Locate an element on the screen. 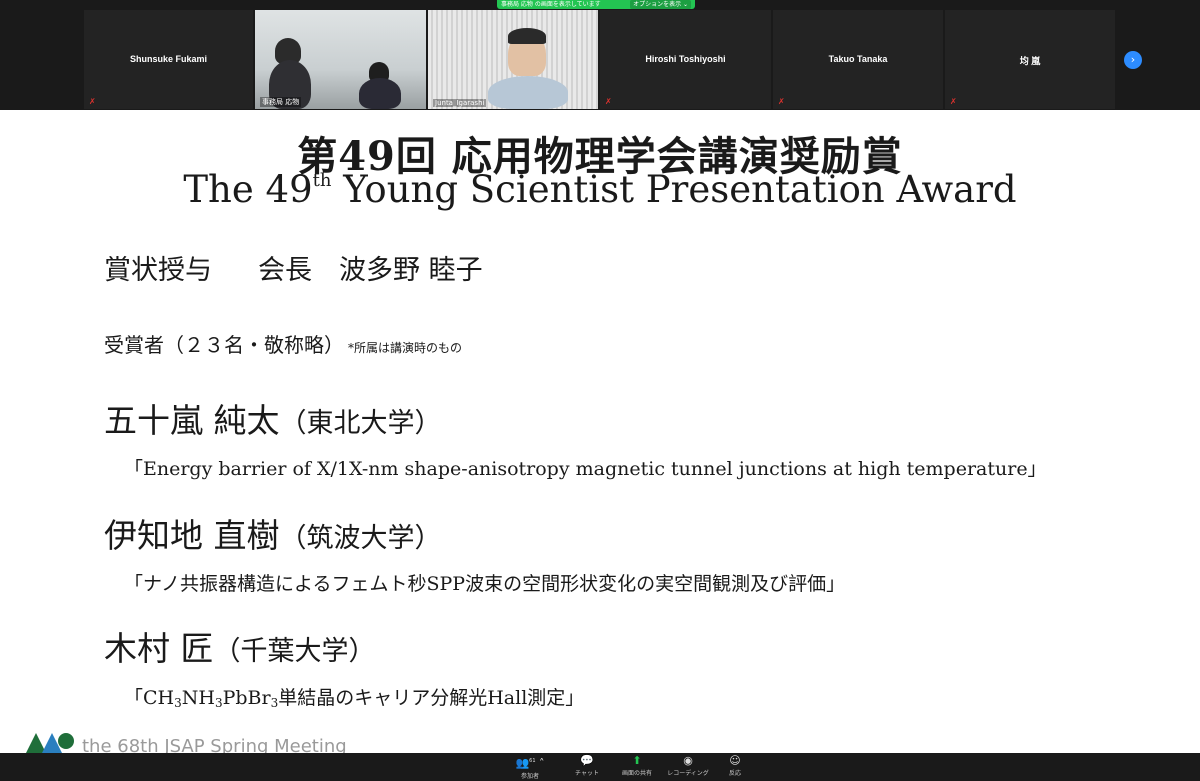 The width and height of the screenshot is (1200, 781). chat-button: 💬 チャット is located at coordinates (587, 767).